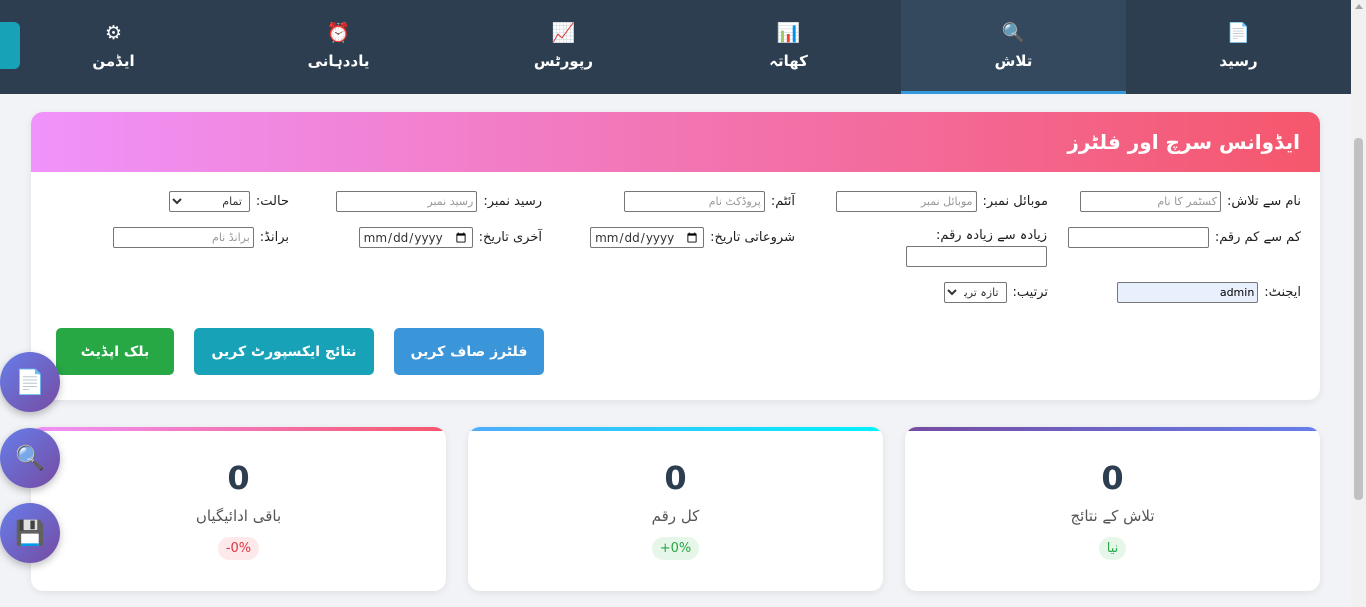  What do you see at coordinates (788, 61) in the screenshot?
I see `tab-label: کھاتہ` at bounding box center [788, 61].